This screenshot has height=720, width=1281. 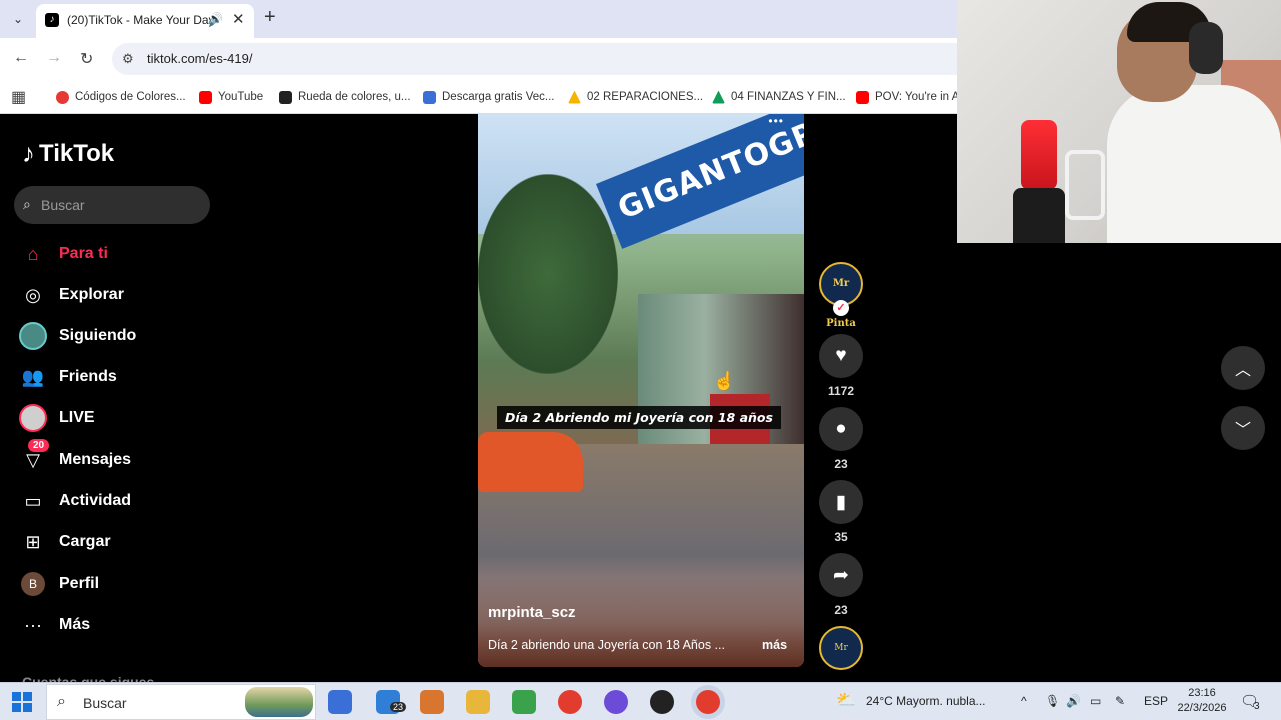 I want to click on drive-icon, so click(x=574, y=97).